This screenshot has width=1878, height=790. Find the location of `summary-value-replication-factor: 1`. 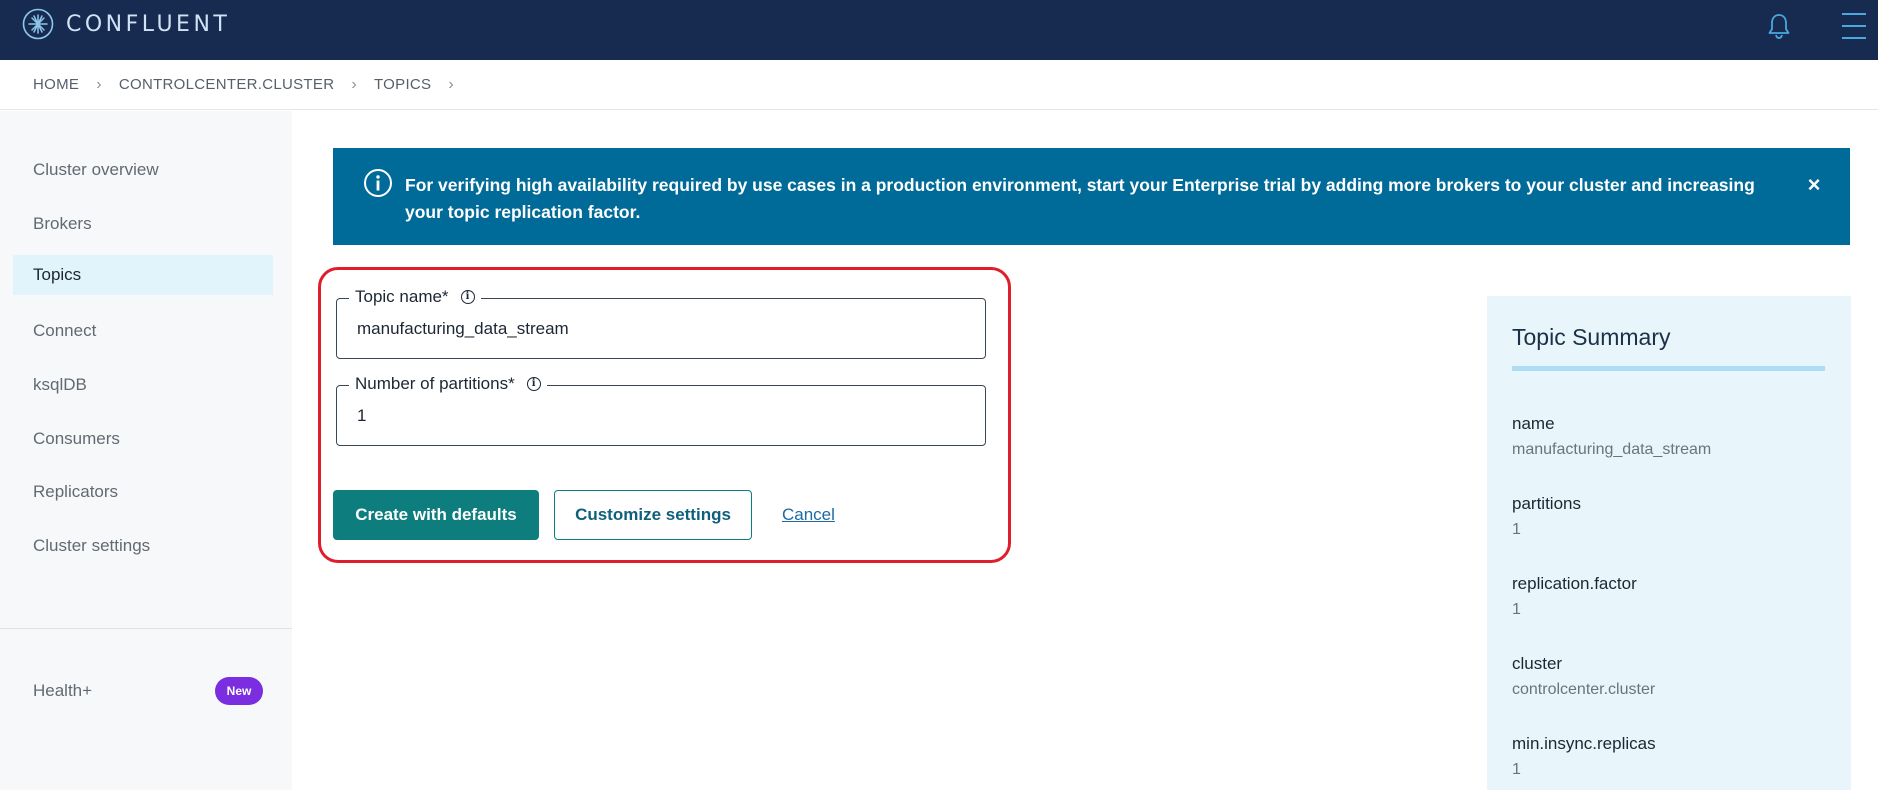

summary-value-replication-factor: 1 is located at coordinates (1516, 609).